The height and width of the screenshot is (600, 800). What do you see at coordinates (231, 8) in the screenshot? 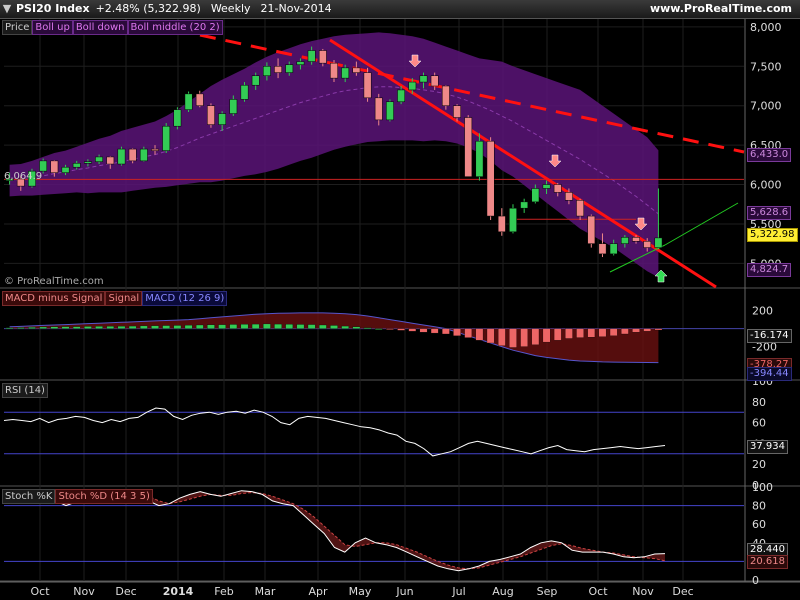
I see `frequency-label: Weekly` at bounding box center [231, 8].